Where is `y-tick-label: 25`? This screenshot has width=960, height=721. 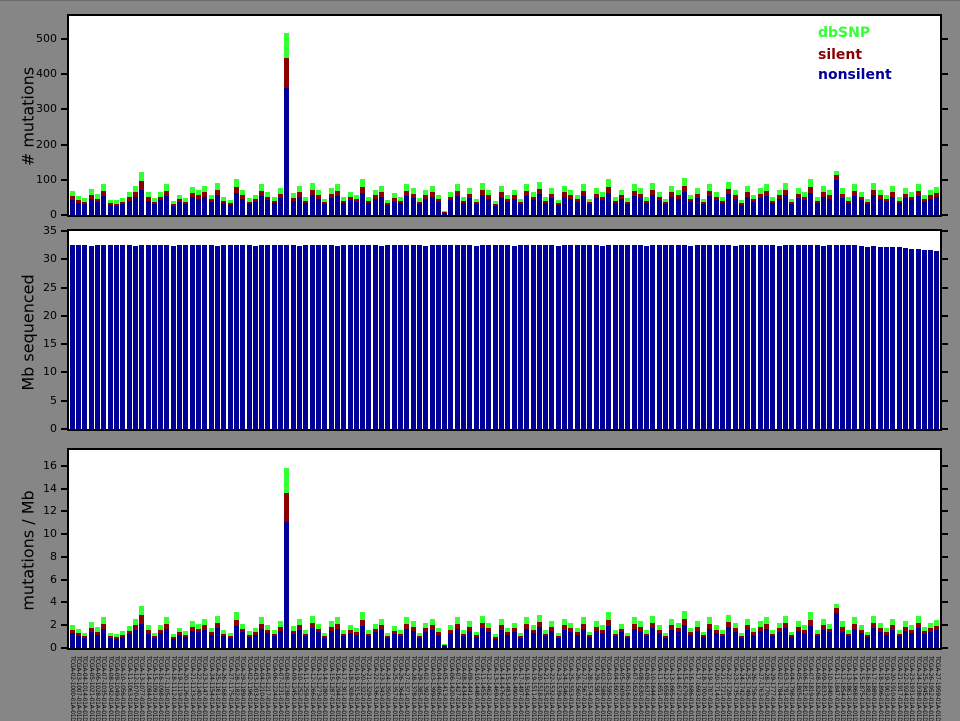 y-tick-label: 25 is located at coordinates (50, 287).